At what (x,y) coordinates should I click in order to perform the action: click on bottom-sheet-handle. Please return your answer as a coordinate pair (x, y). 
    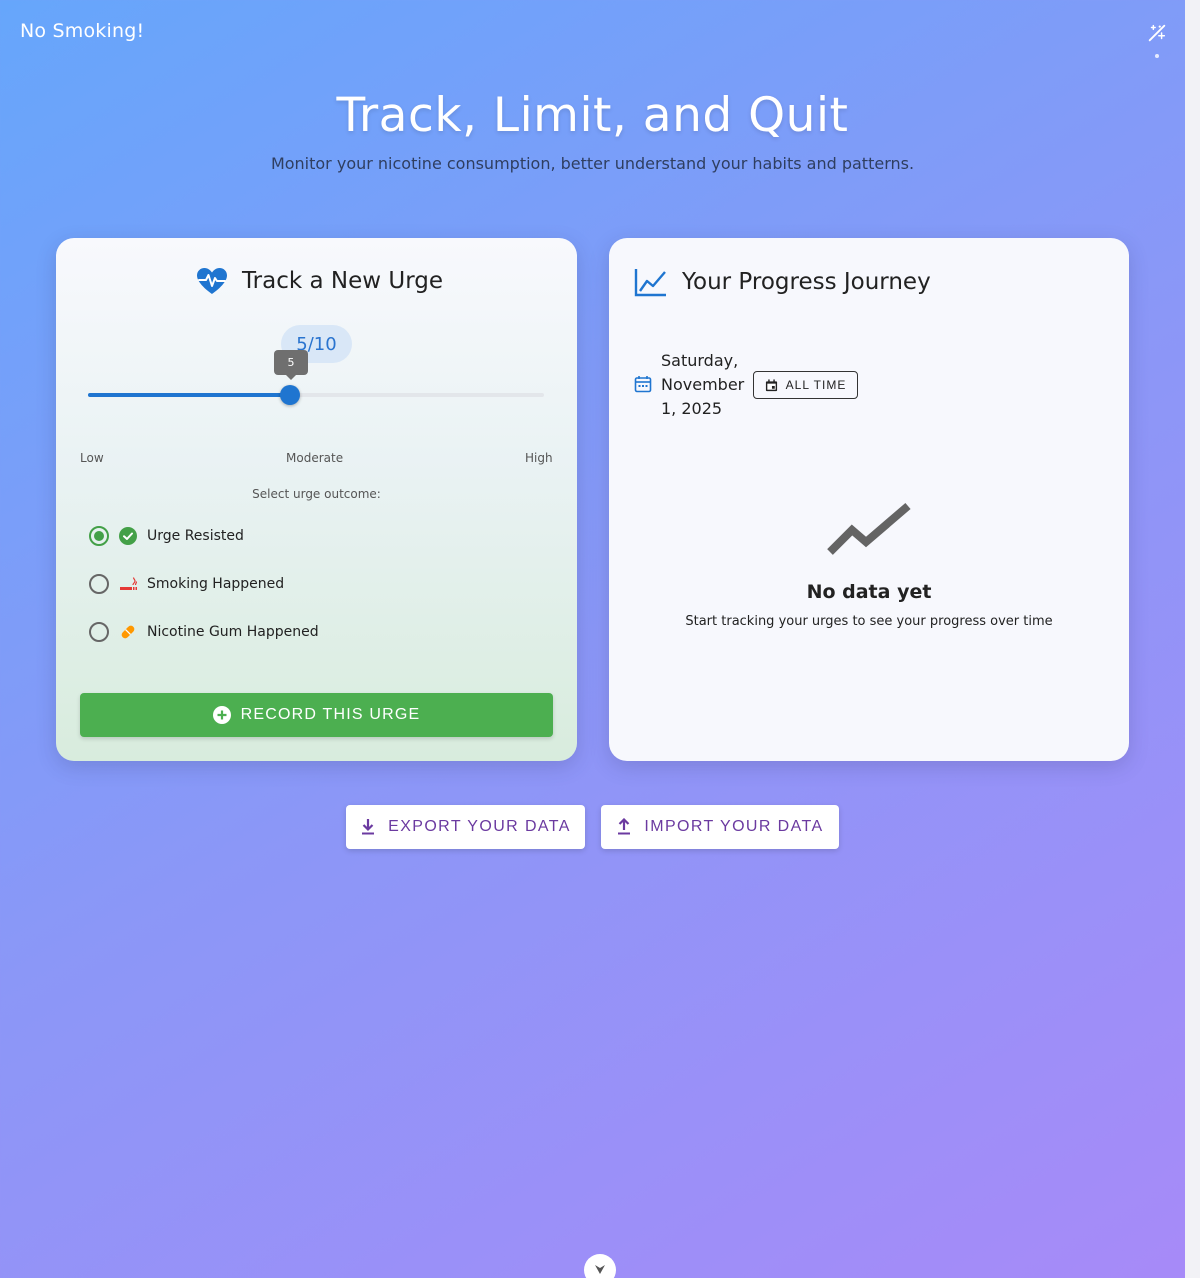
    Looking at the image, I should click on (600, 1266).